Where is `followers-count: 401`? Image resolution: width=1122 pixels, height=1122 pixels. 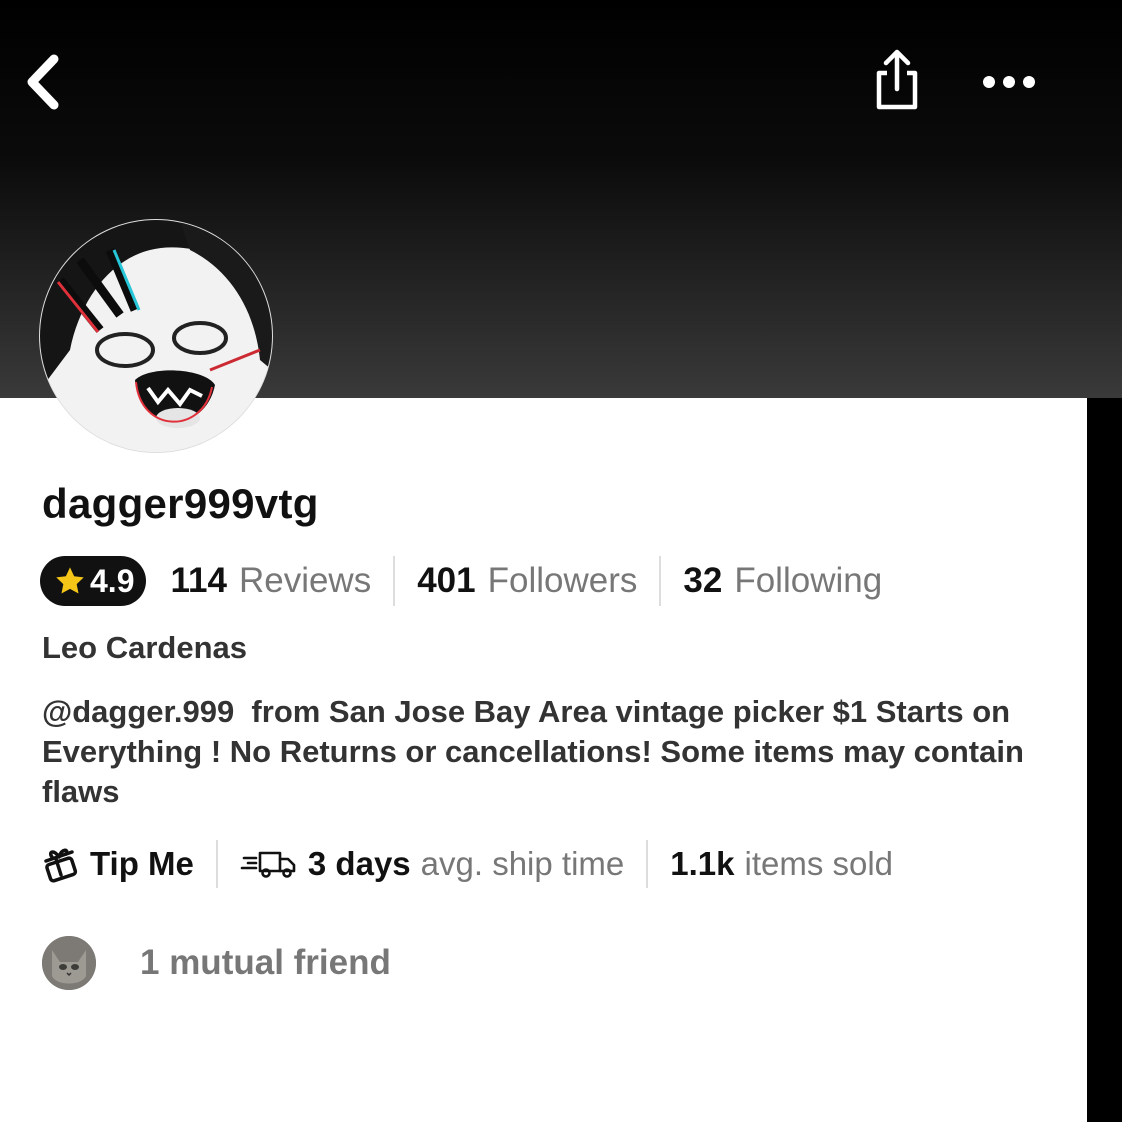 followers-count: 401 is located at coordinates (446, 580).